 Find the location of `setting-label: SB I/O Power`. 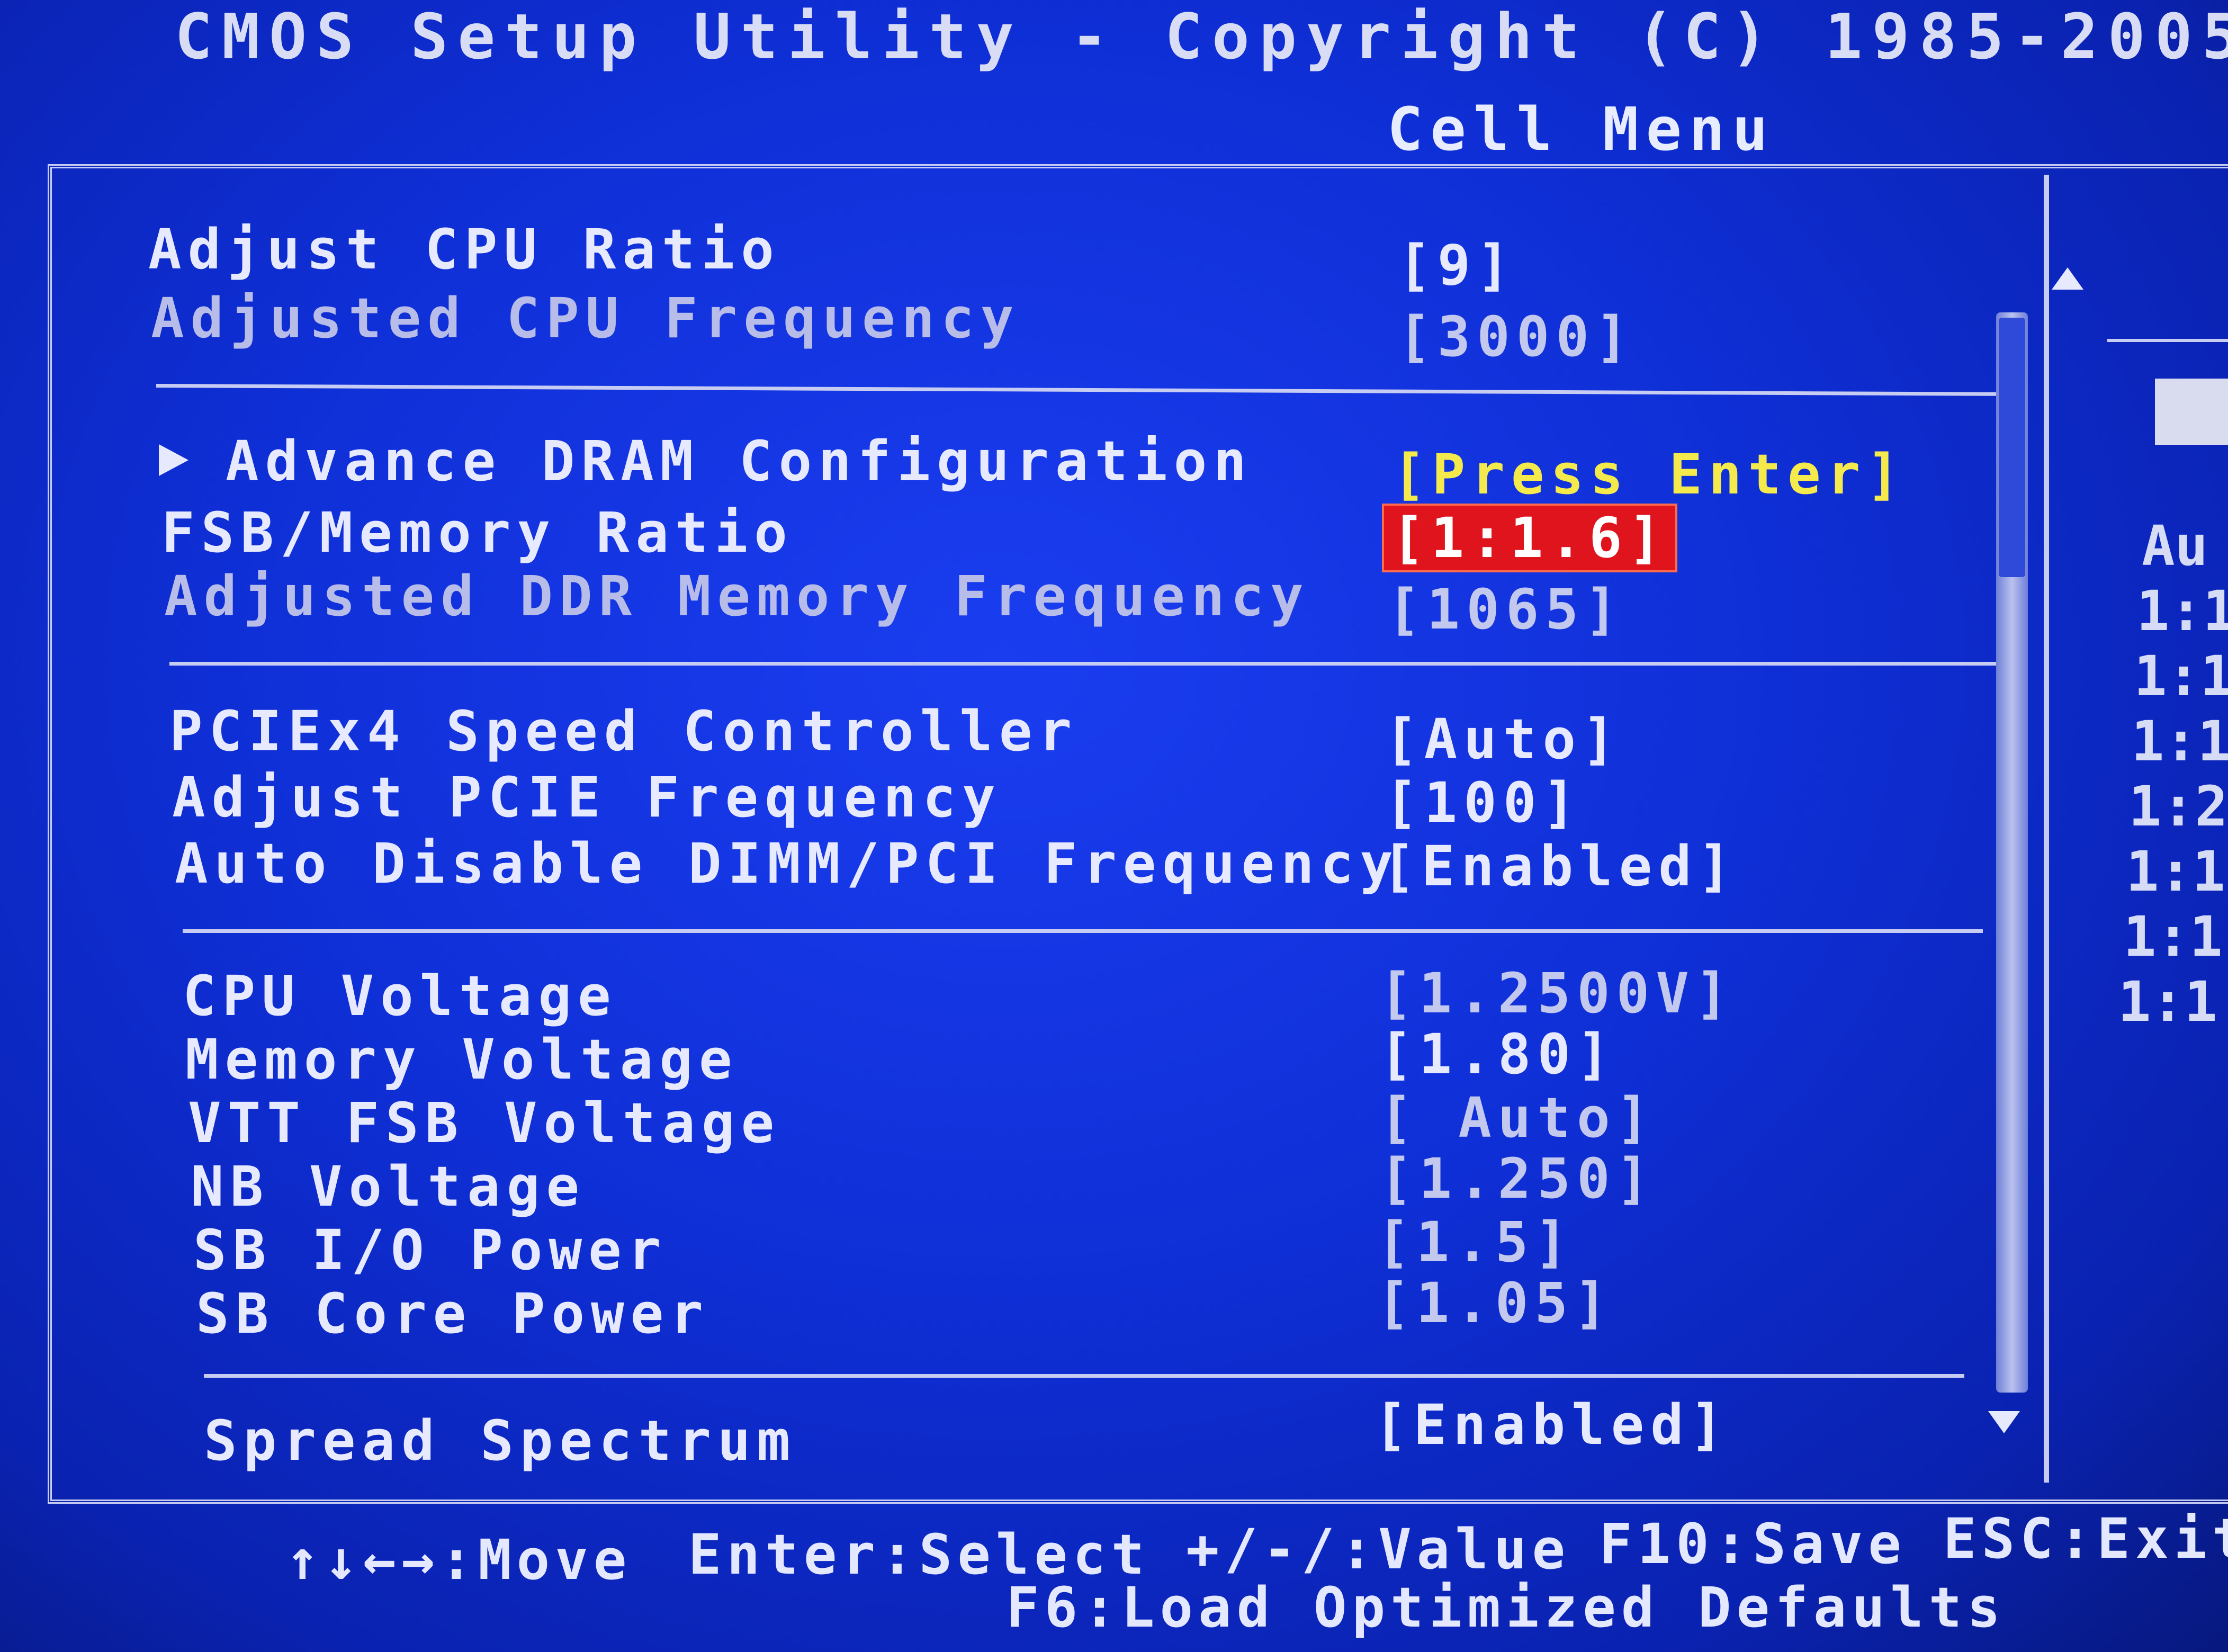

setting-label: SB I/O Power is located at coordinates (430, 1250).